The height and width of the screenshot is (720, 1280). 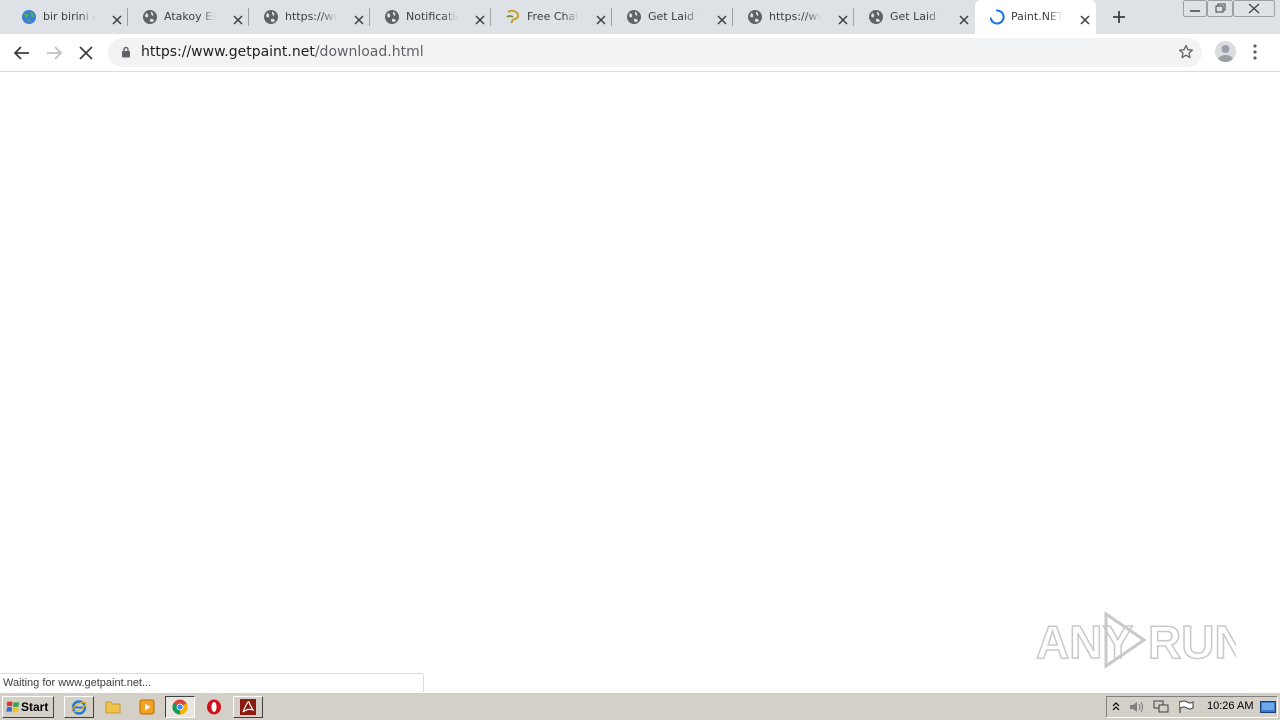 What do you see at coordinates (369, 52) in the screenshot?
I see `url-path: /download.html` at bounding box center [369, 52].